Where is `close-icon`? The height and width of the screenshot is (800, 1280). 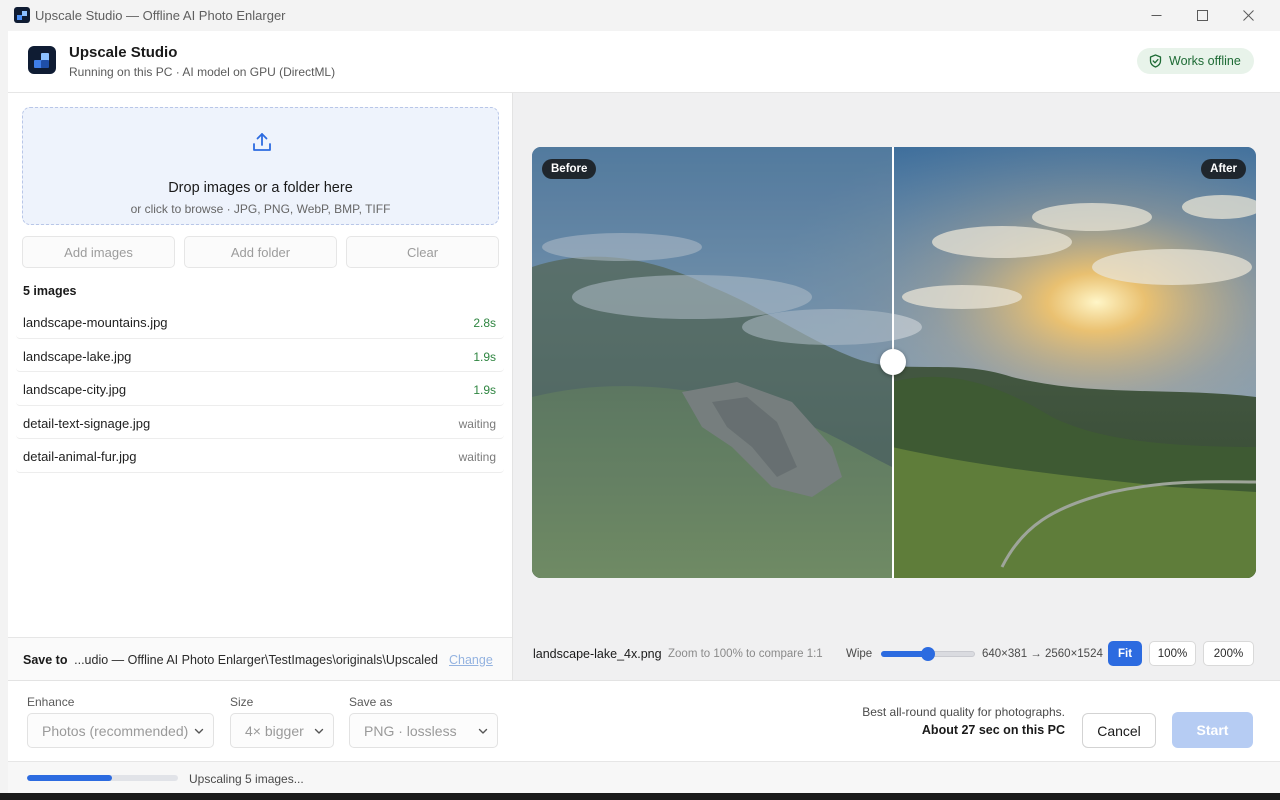 close-icon is located at coordinates (1248, 15).